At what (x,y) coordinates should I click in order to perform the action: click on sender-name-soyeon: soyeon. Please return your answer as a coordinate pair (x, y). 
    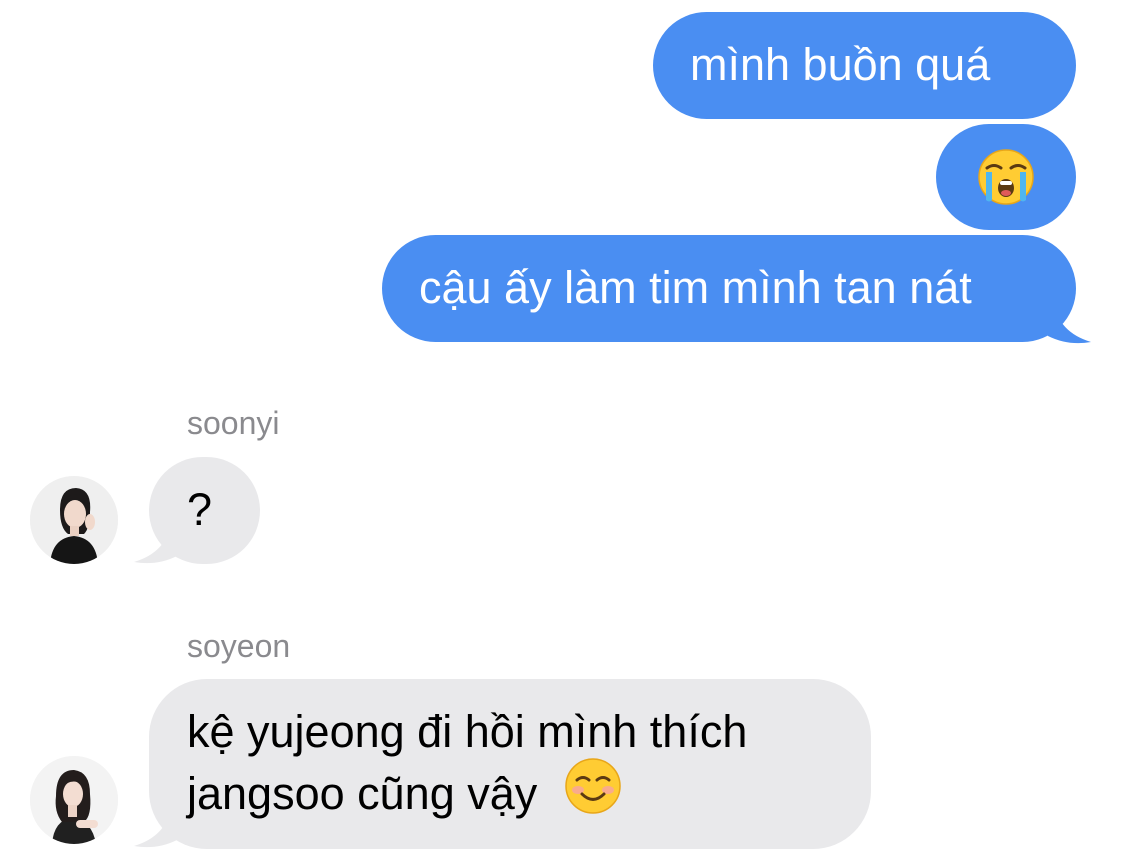
    Looking at the image, I should click on (239, 646).